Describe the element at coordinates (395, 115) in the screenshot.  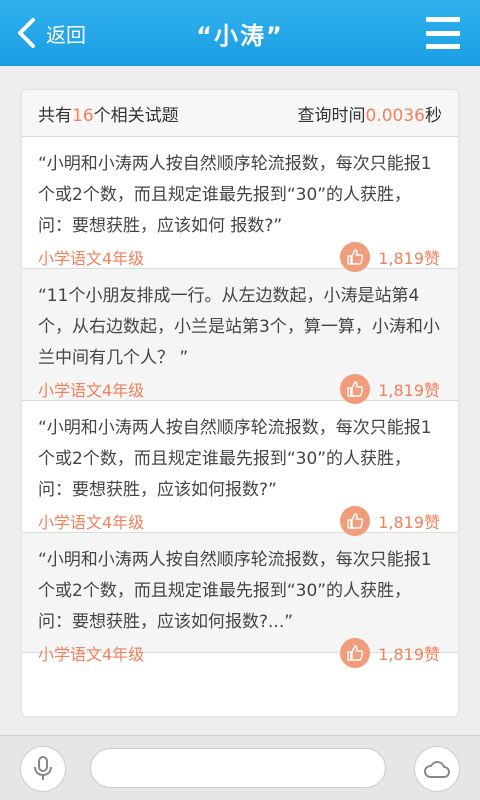
I see `time-value: 0.0036` at that location.